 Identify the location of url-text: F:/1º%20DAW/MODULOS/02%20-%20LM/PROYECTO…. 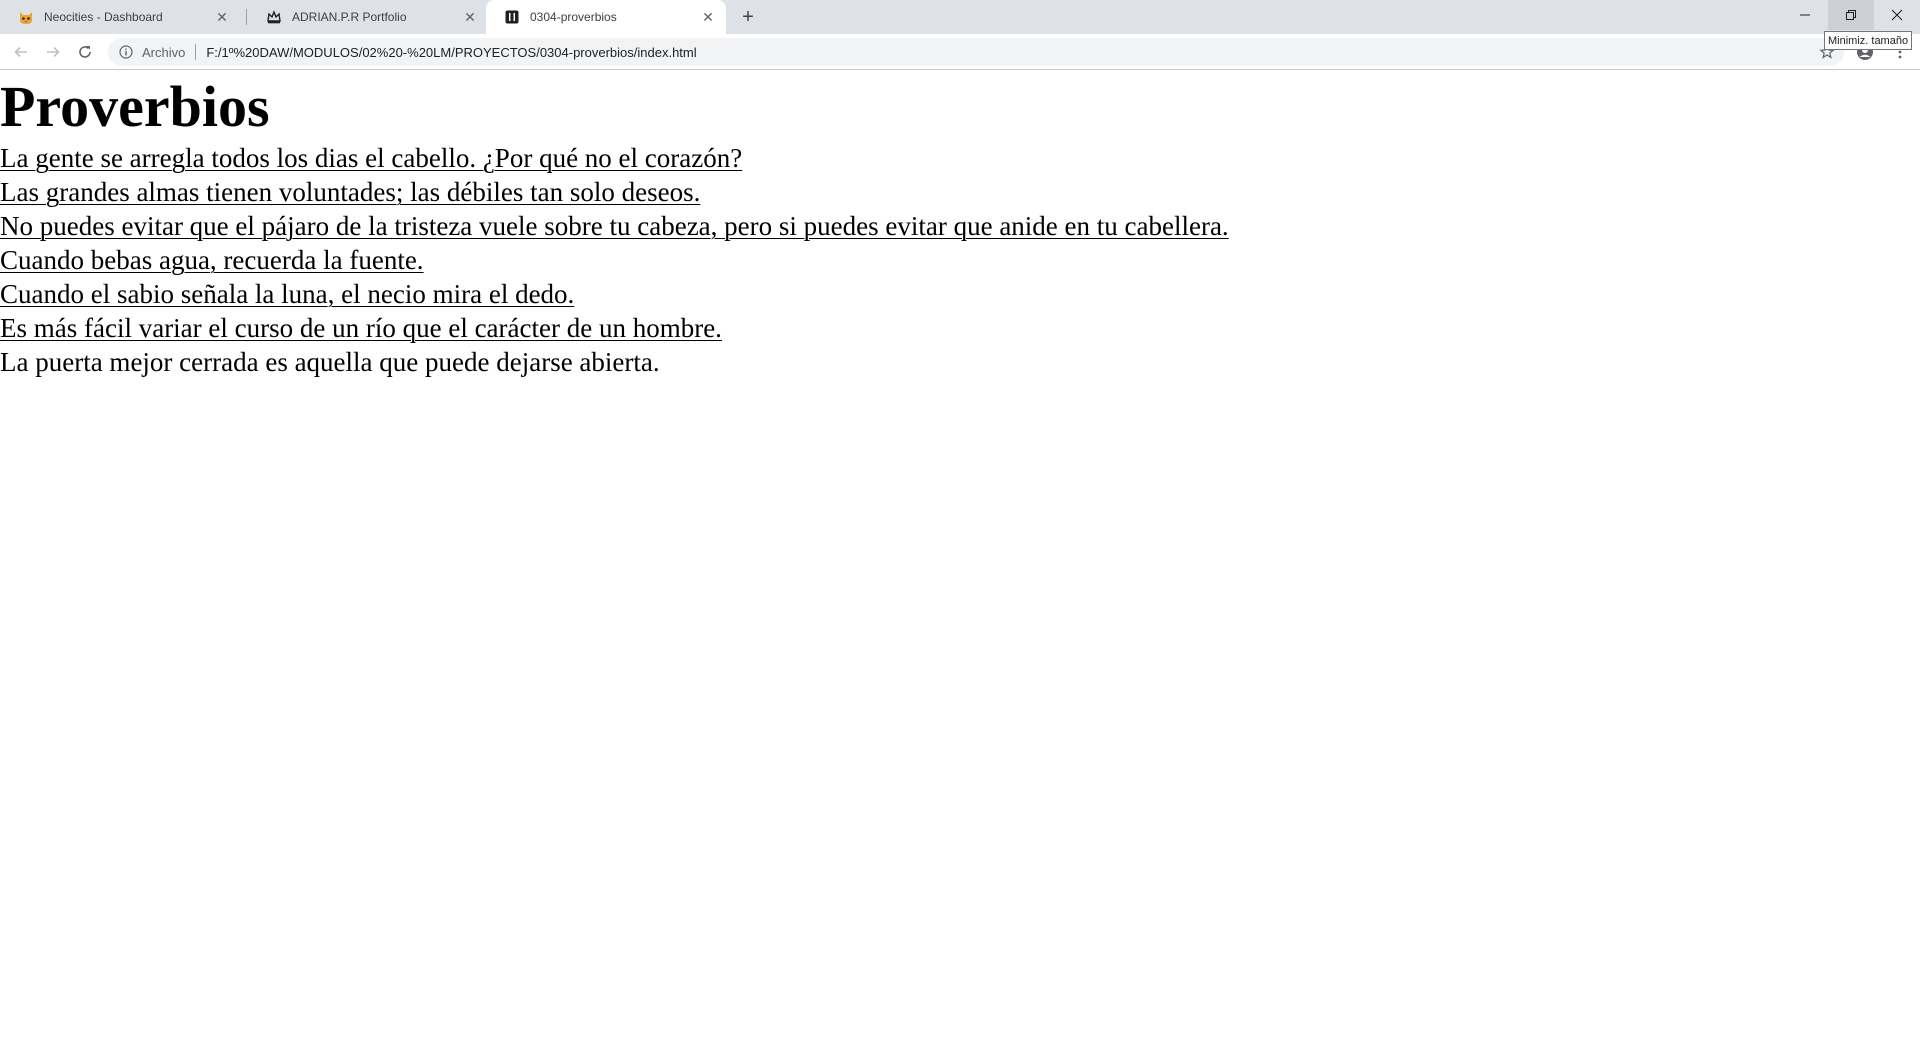
(451, 52).